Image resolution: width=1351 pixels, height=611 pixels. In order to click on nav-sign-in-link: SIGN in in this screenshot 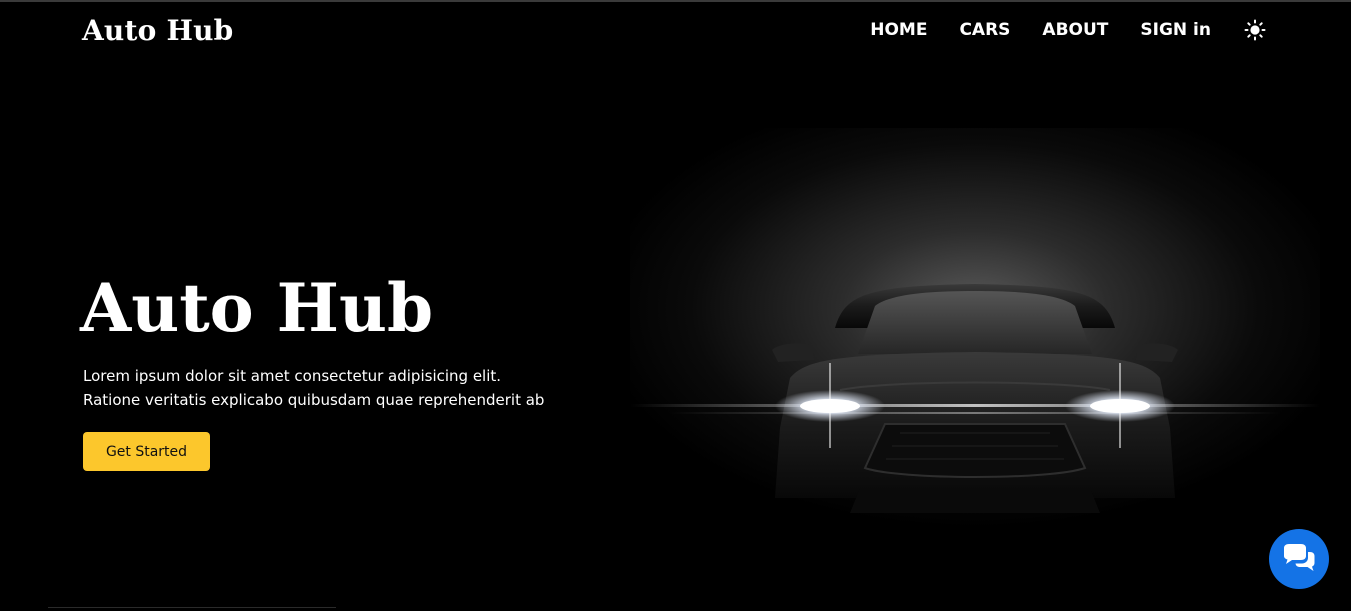, I will do `click(1175, 30)`.